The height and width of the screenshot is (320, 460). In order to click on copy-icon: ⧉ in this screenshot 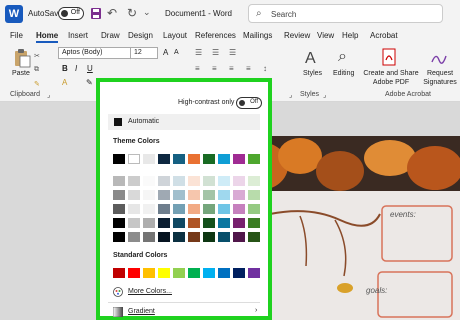, I will do `click(36, 70)`.